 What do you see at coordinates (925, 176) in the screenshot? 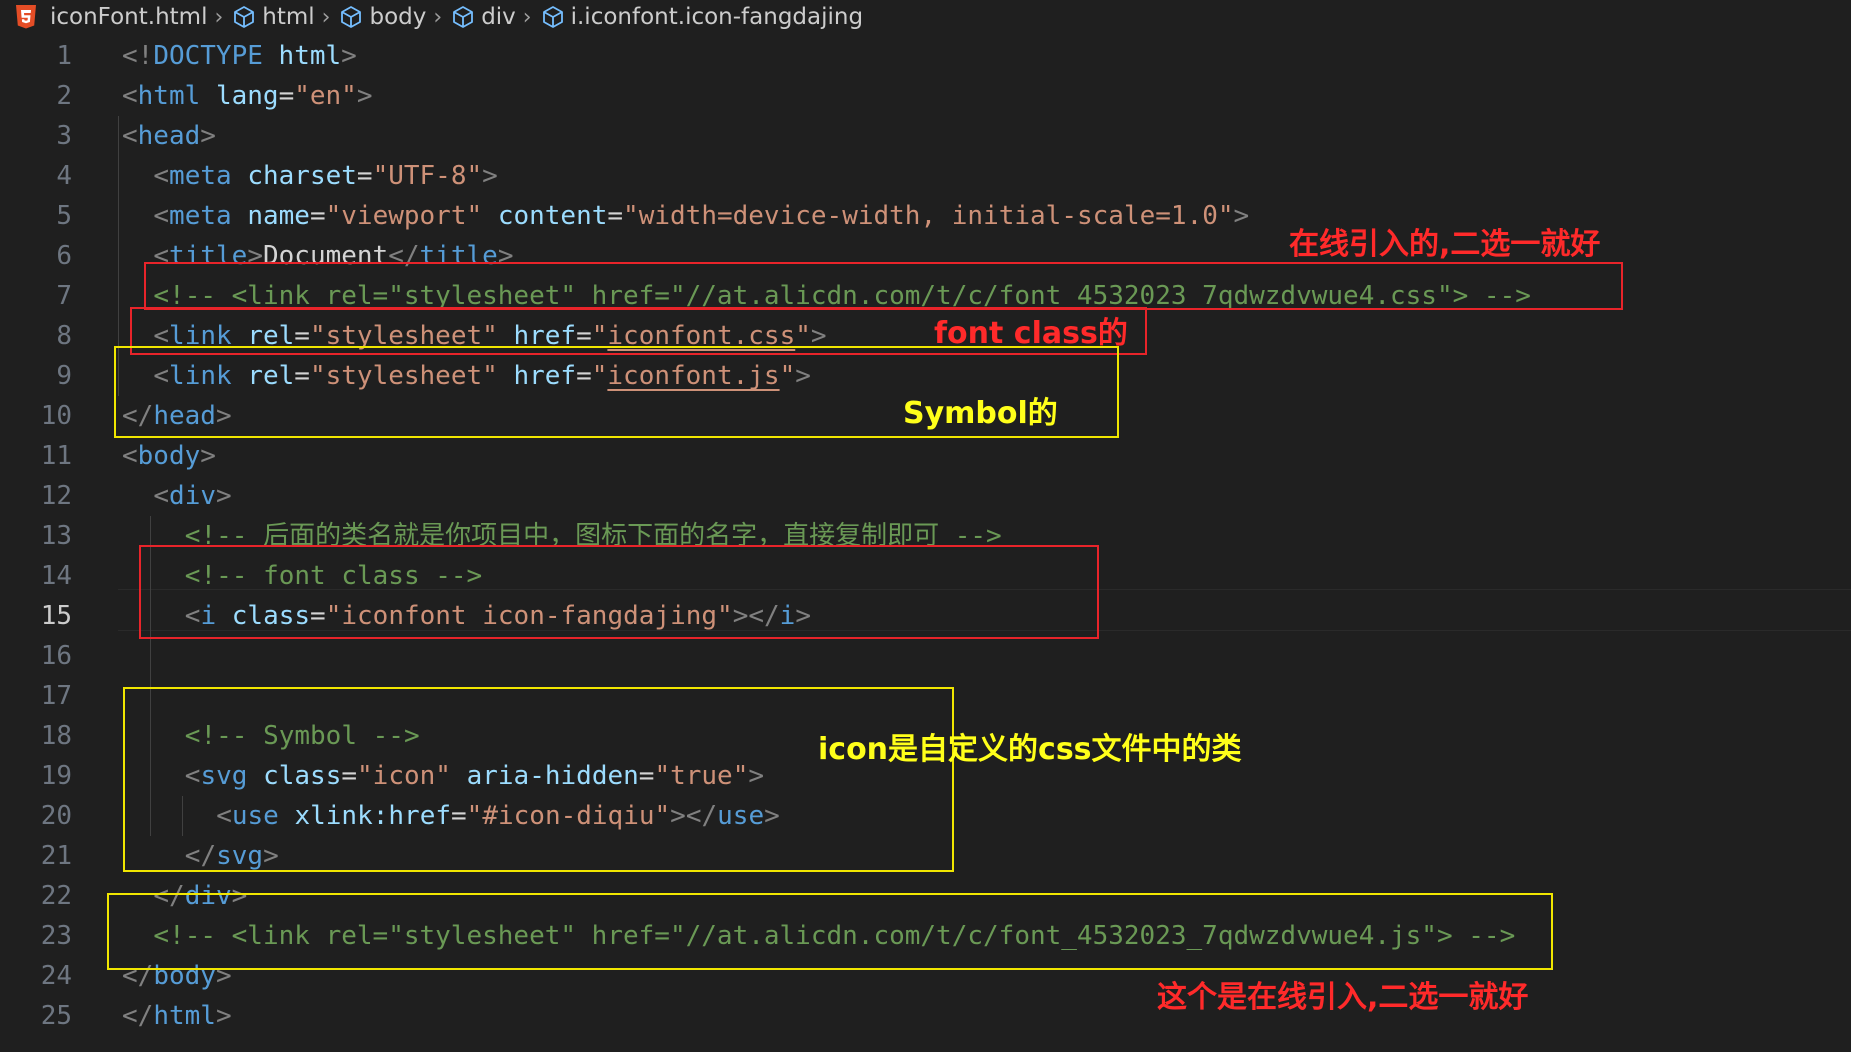
I see `code-line: 4 <meta charset="UTF-8">` at bounding box center [925, 176].